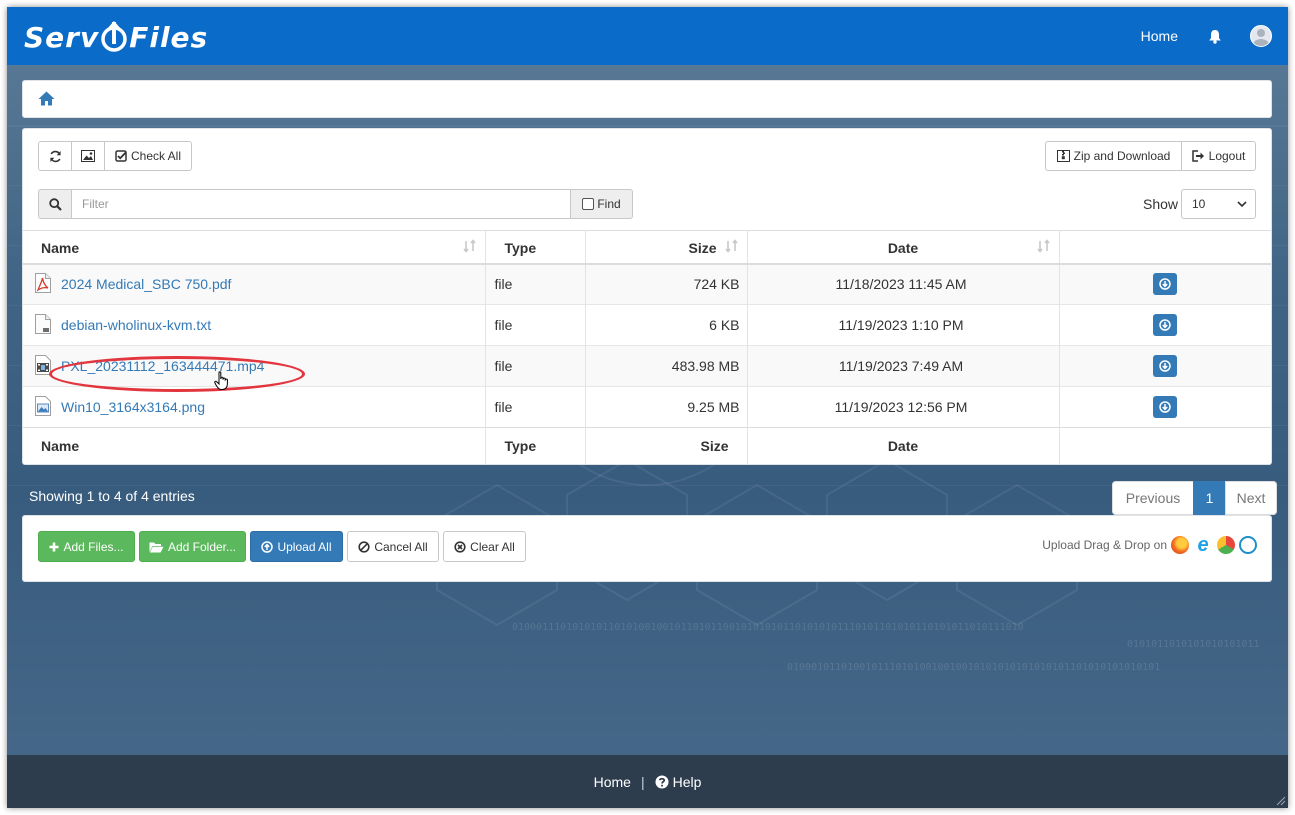  I want to click on table-header-row: Name Type Size Date, so click(647, 247).